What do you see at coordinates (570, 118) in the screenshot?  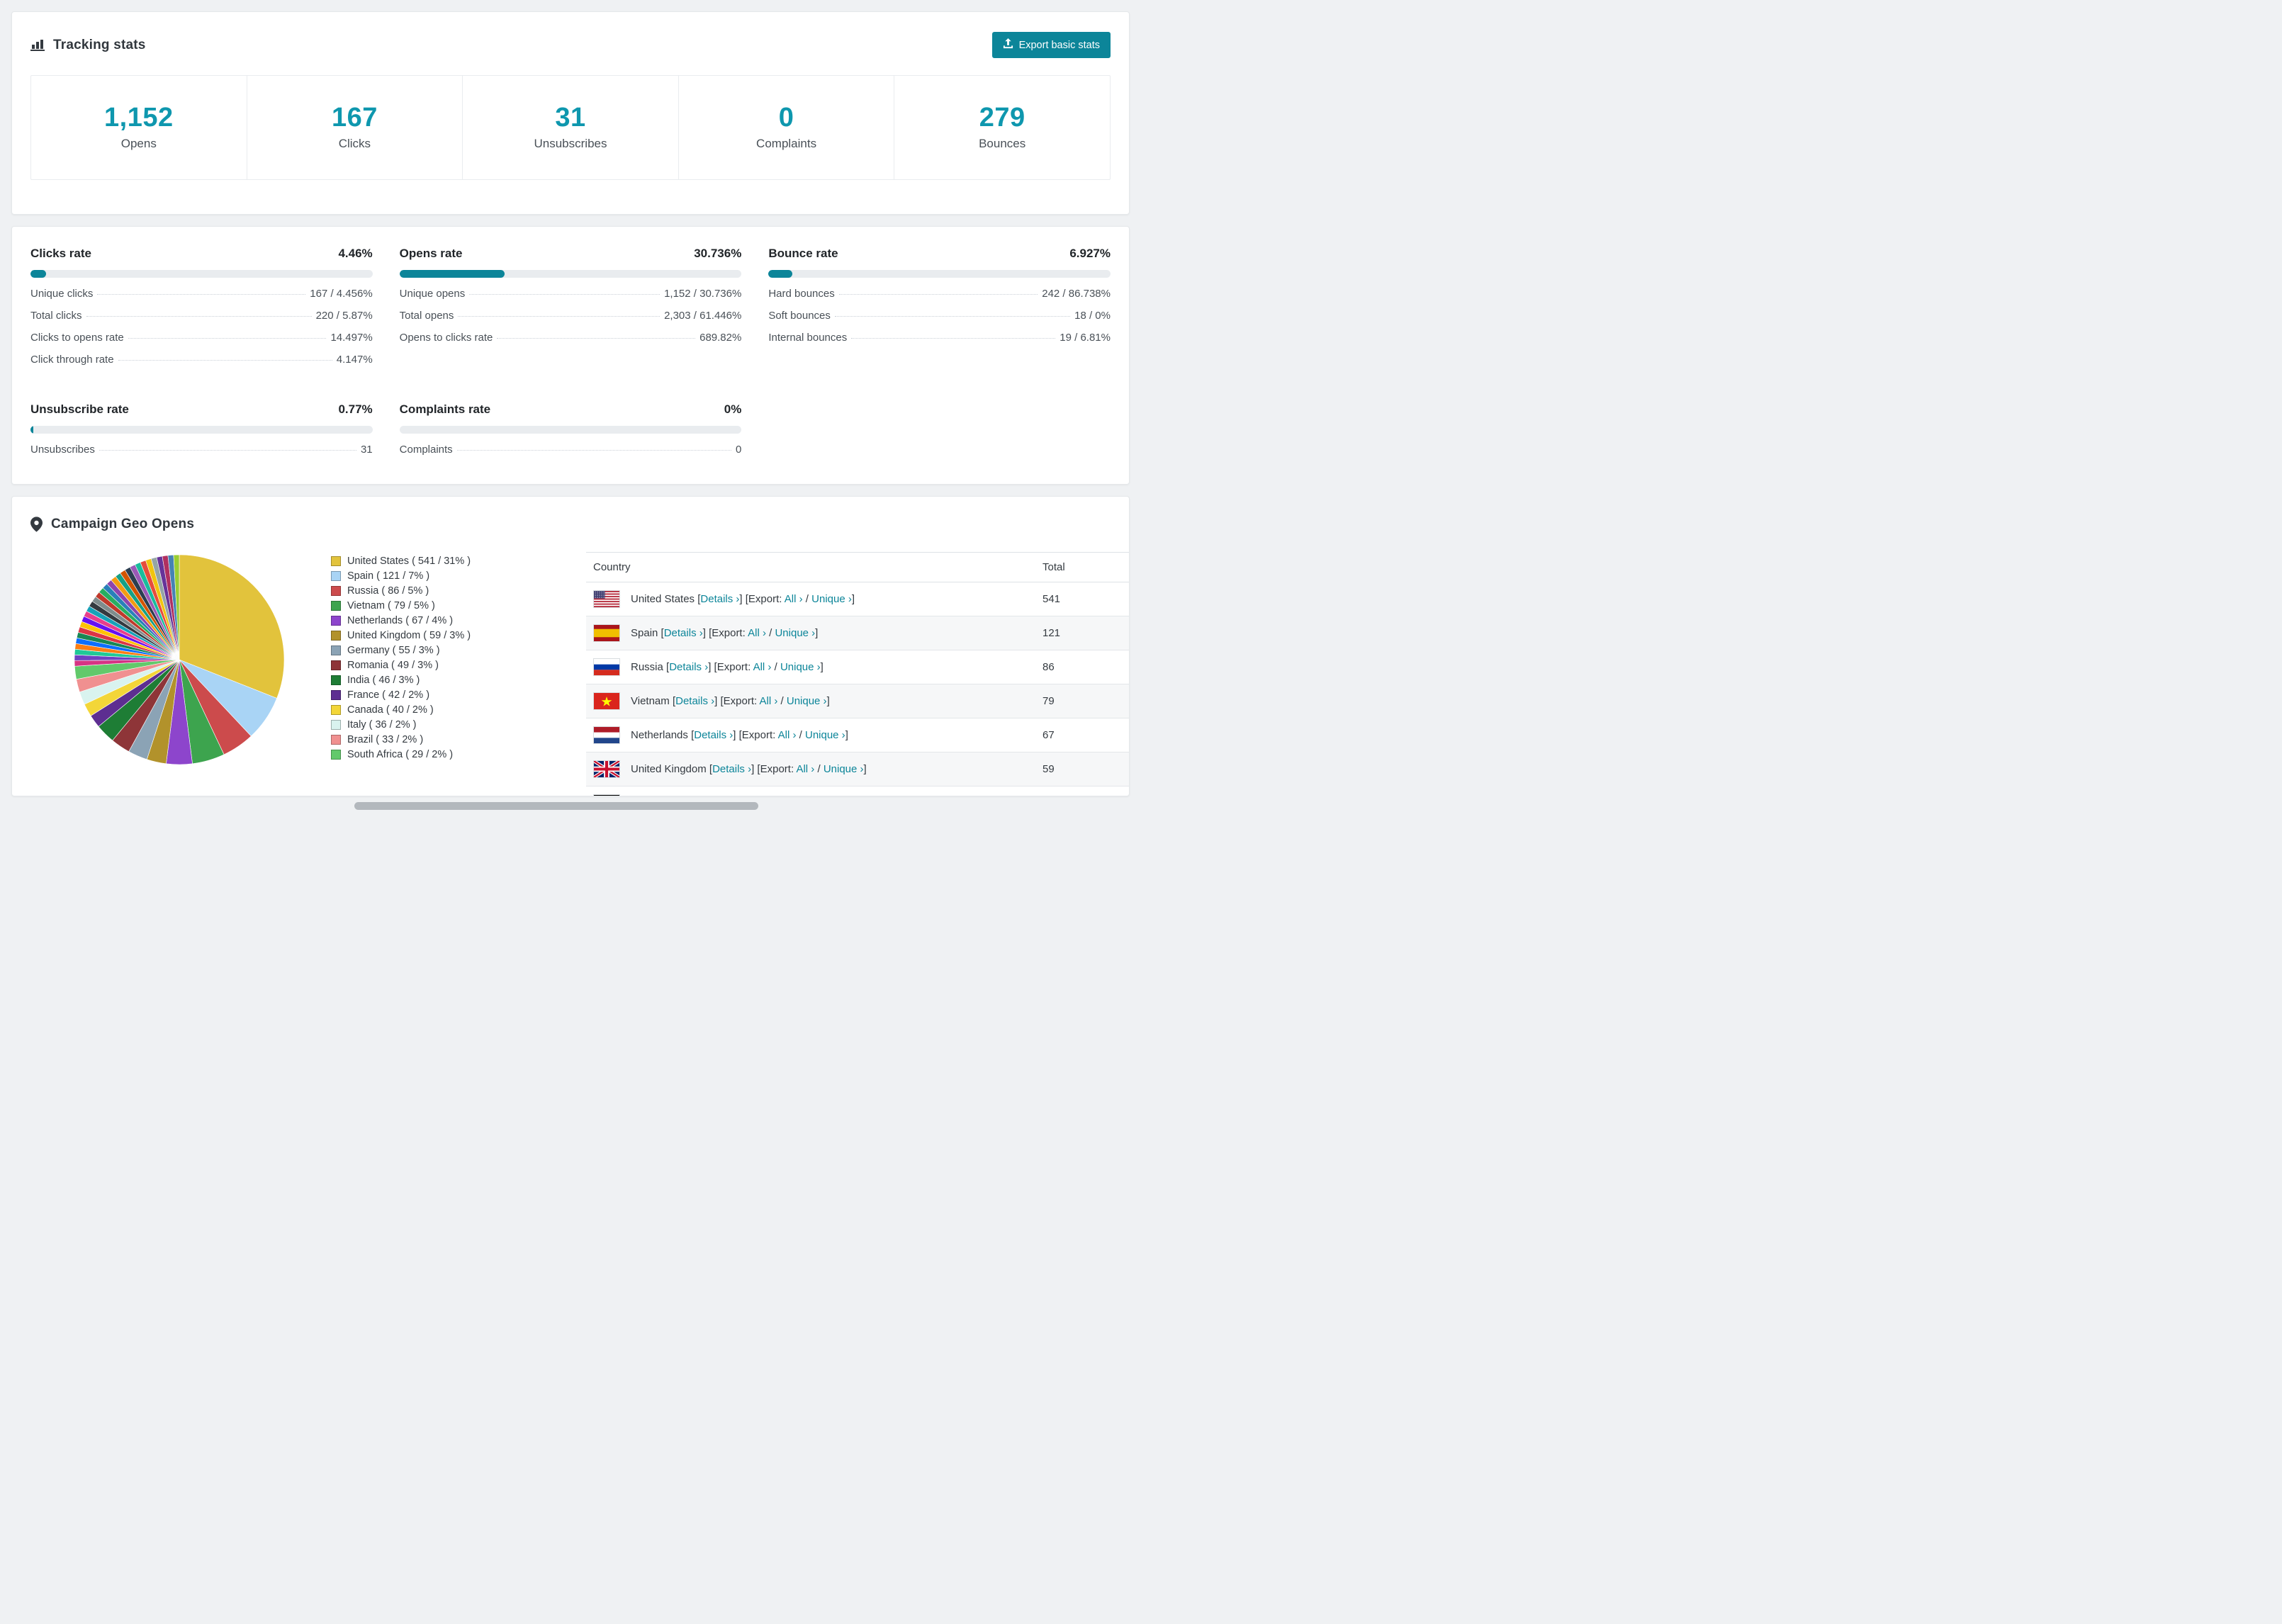 I see `stat-value: 31` at bounding box center [570, 118].